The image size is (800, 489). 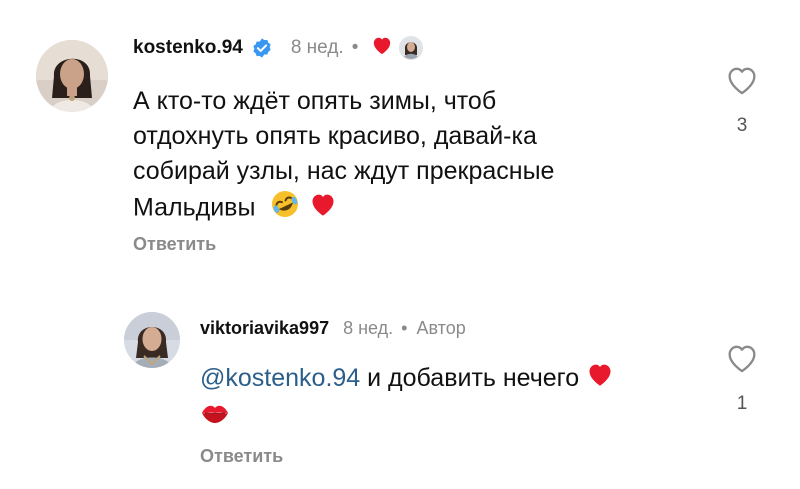 I want to click on like-count: 3, so click(x=742, y=125).